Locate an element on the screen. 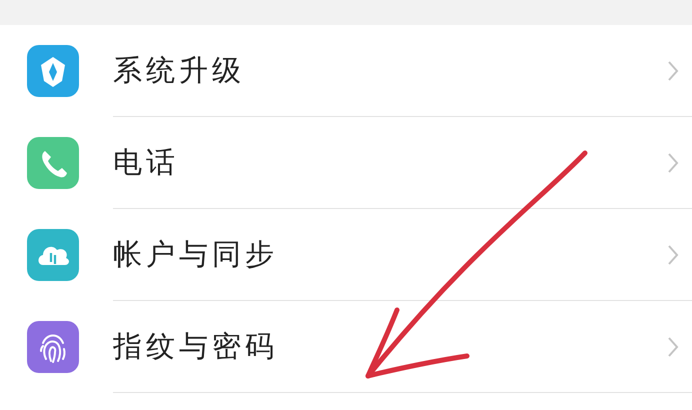 The height and width of the screenshot is (410, 692). settings-item: 帐户与同步 is located at coordinates (195, 254).